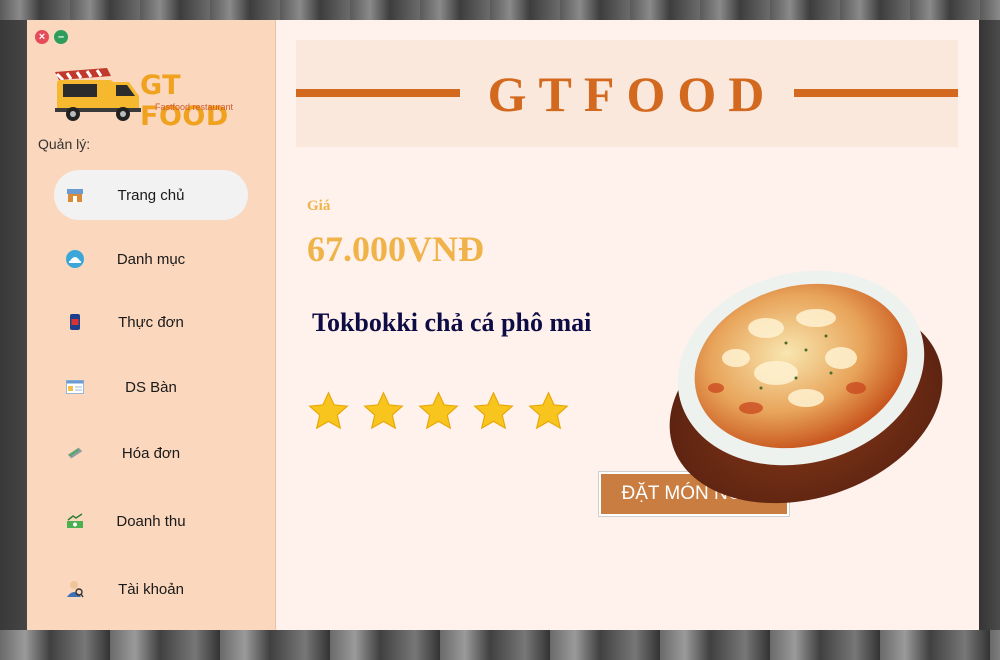 The height and width of the screenshot is (660, 1000). I want to click on sidebar-item-account: Tài khoản, so click(151, 589).